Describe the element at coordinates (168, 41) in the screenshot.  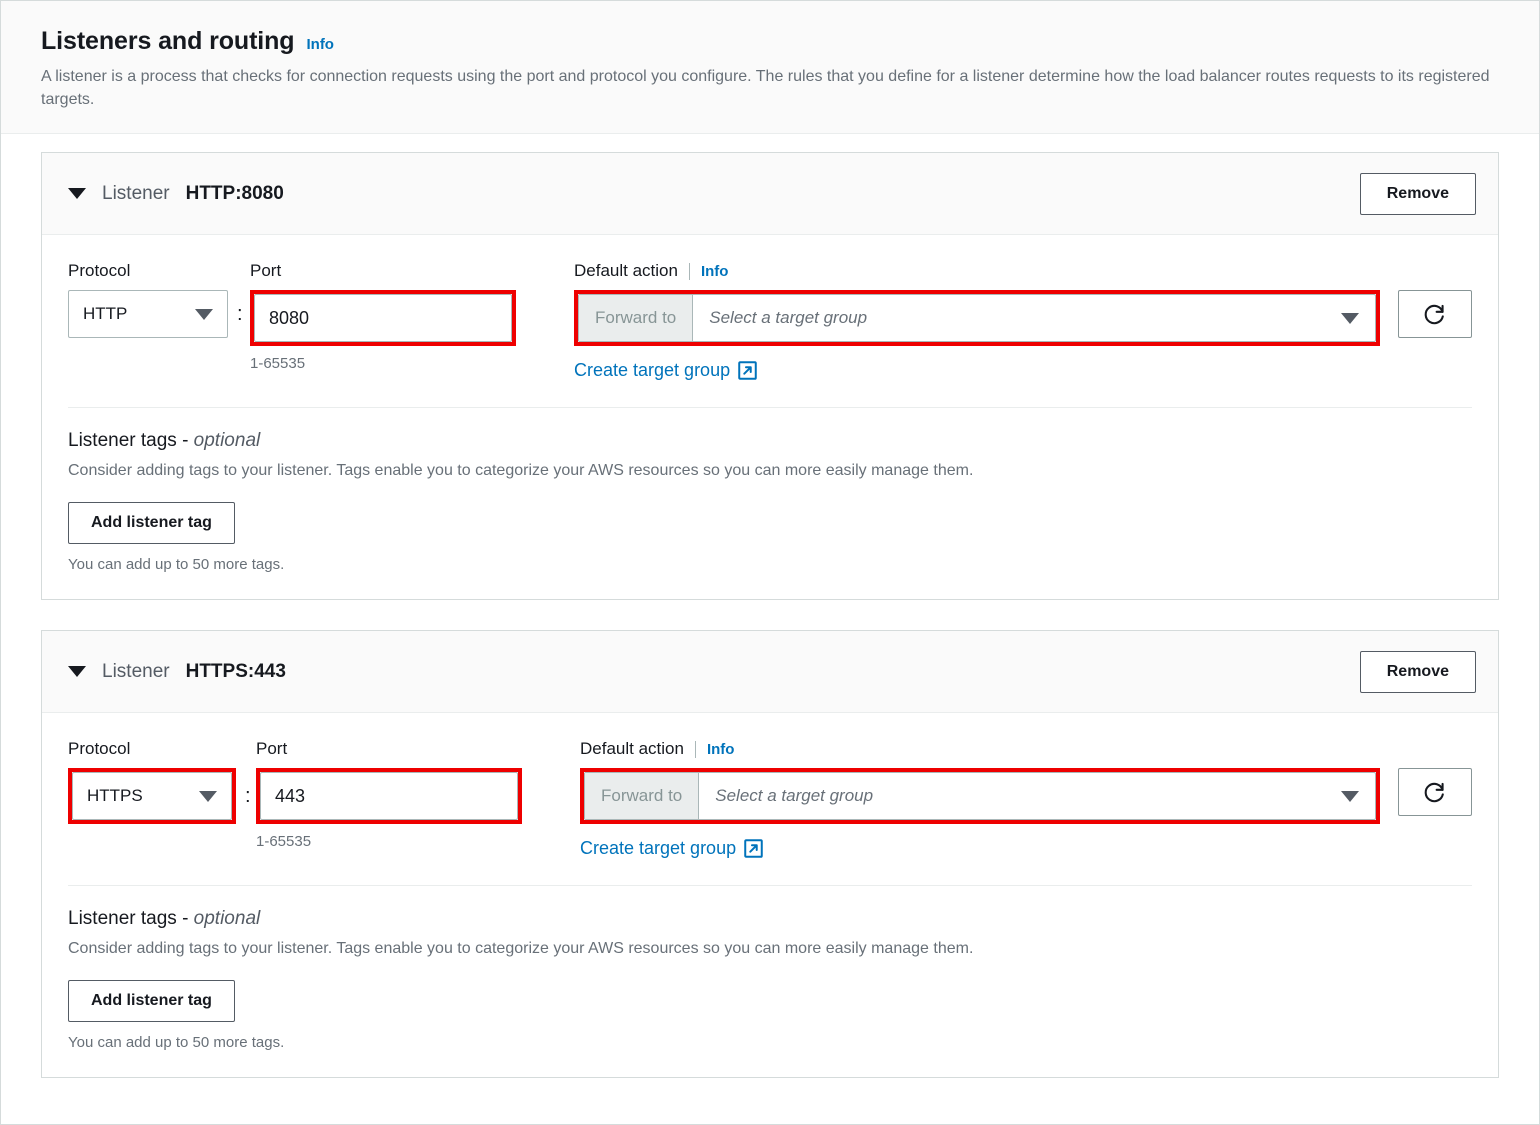
I see `page-title: Listeners and routing` at that location.